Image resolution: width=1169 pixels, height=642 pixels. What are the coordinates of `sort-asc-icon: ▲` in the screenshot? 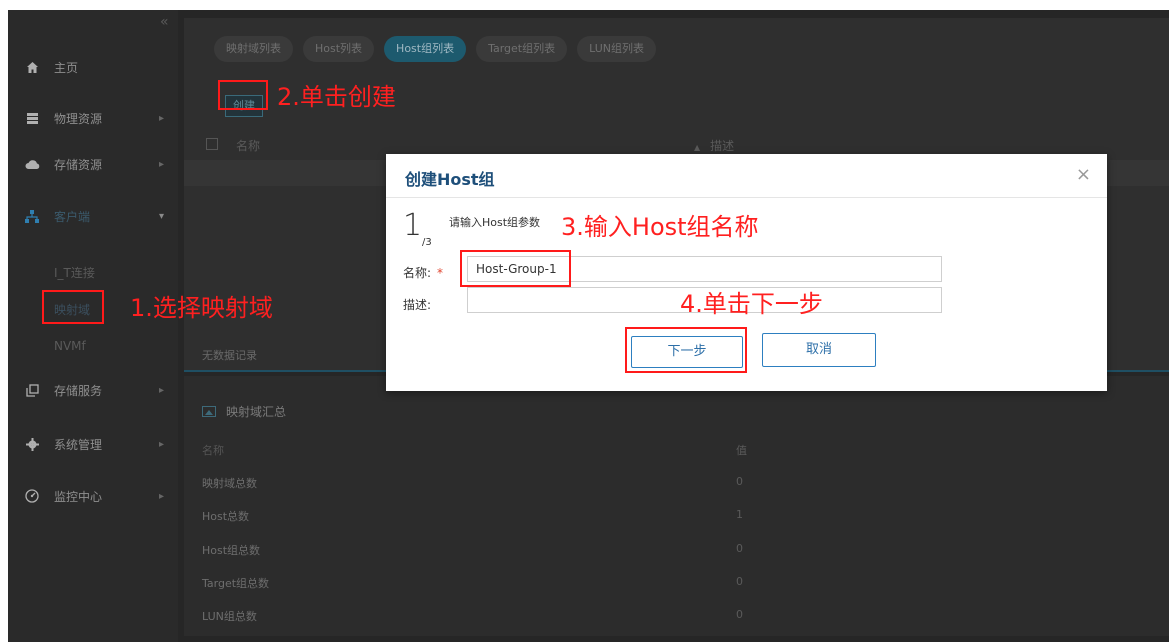 It's located at (697, 147).